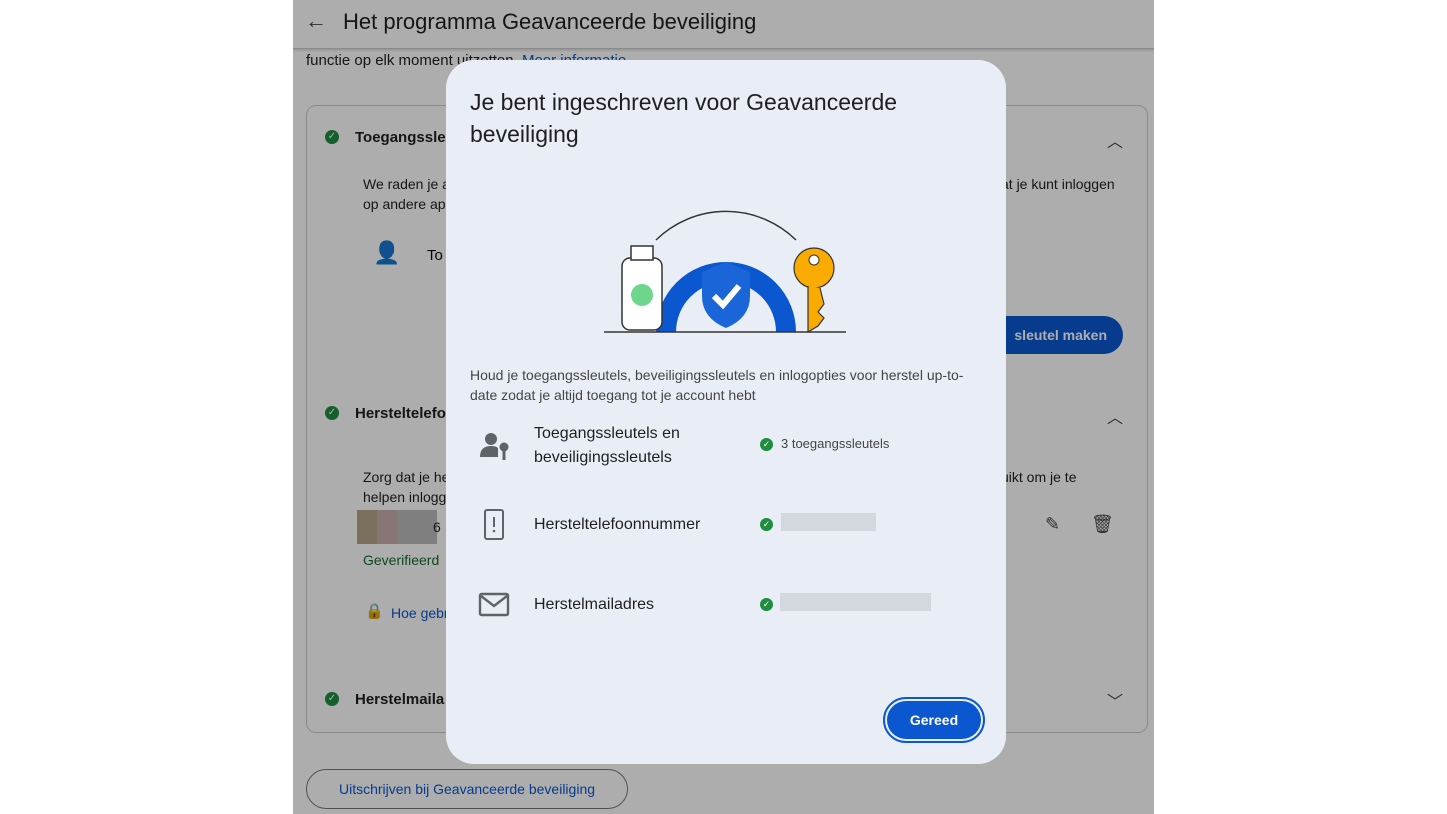 The width and height of the screenshot is (1447, 814). What do you see at coordinates (494, 604) in the screenshot?
I see `mail-icon` at bounding box center [494, 604].